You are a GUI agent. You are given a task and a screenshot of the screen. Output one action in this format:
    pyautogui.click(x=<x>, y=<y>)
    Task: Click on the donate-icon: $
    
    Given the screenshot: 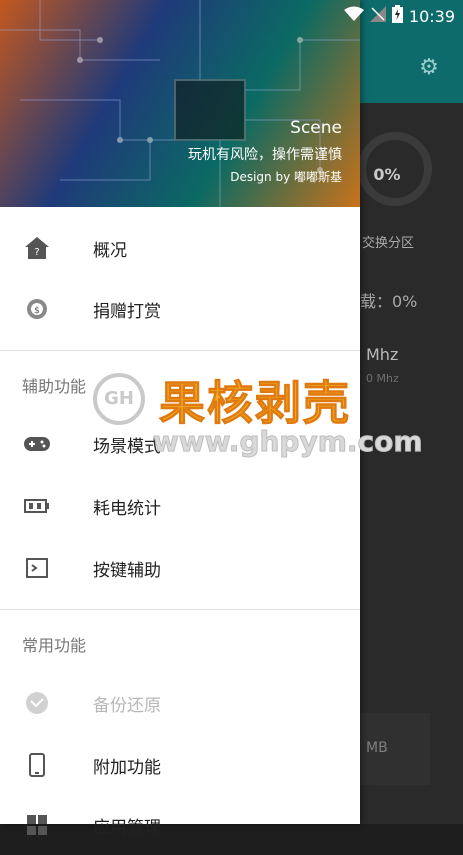 What is the action you would take?
    pyautogui.click(x=37, y=309)
    